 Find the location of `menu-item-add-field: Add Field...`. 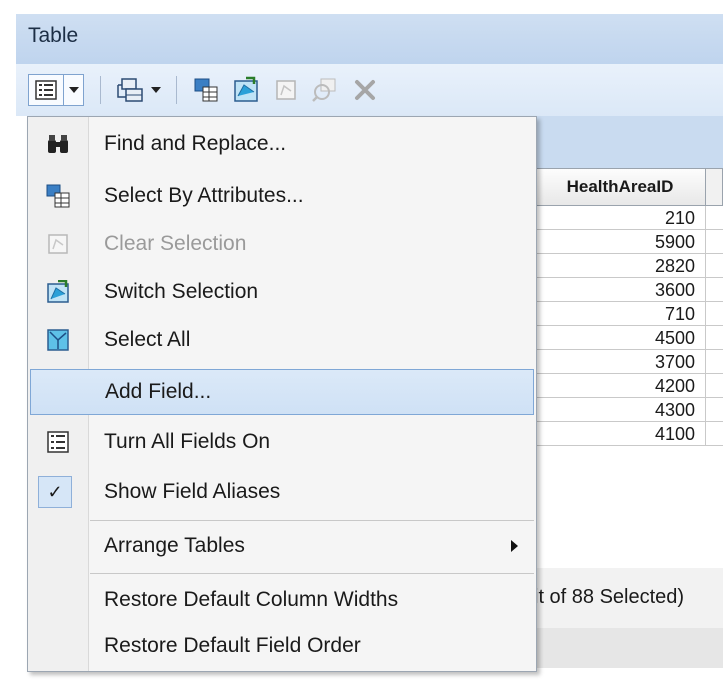

menu-item-add-field: Add Field... is located at coordinates (282, 392).